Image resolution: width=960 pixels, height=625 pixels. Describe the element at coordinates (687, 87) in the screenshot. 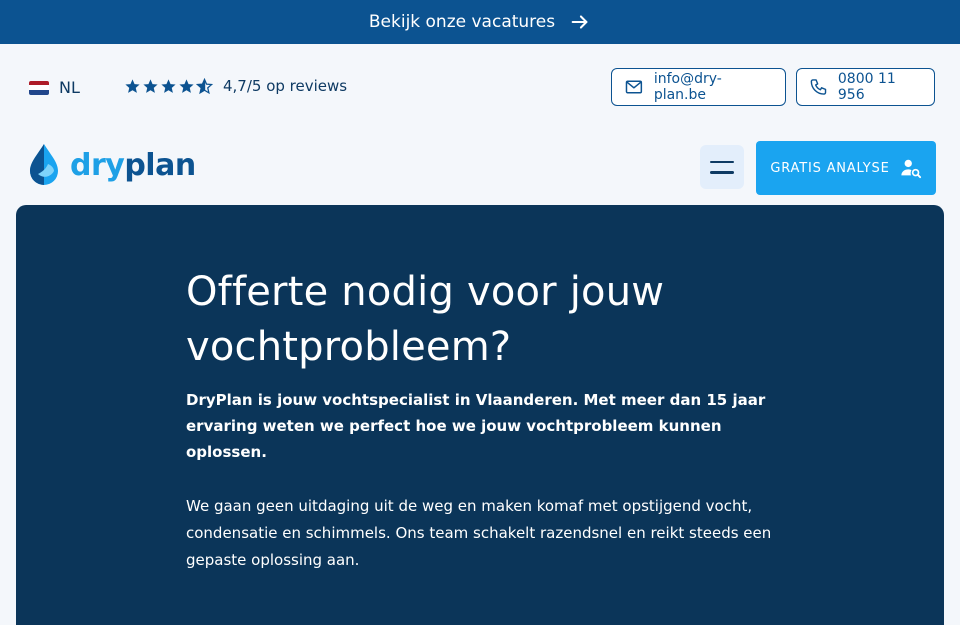

I see `email-label: info@dry-plan.be` at that location.